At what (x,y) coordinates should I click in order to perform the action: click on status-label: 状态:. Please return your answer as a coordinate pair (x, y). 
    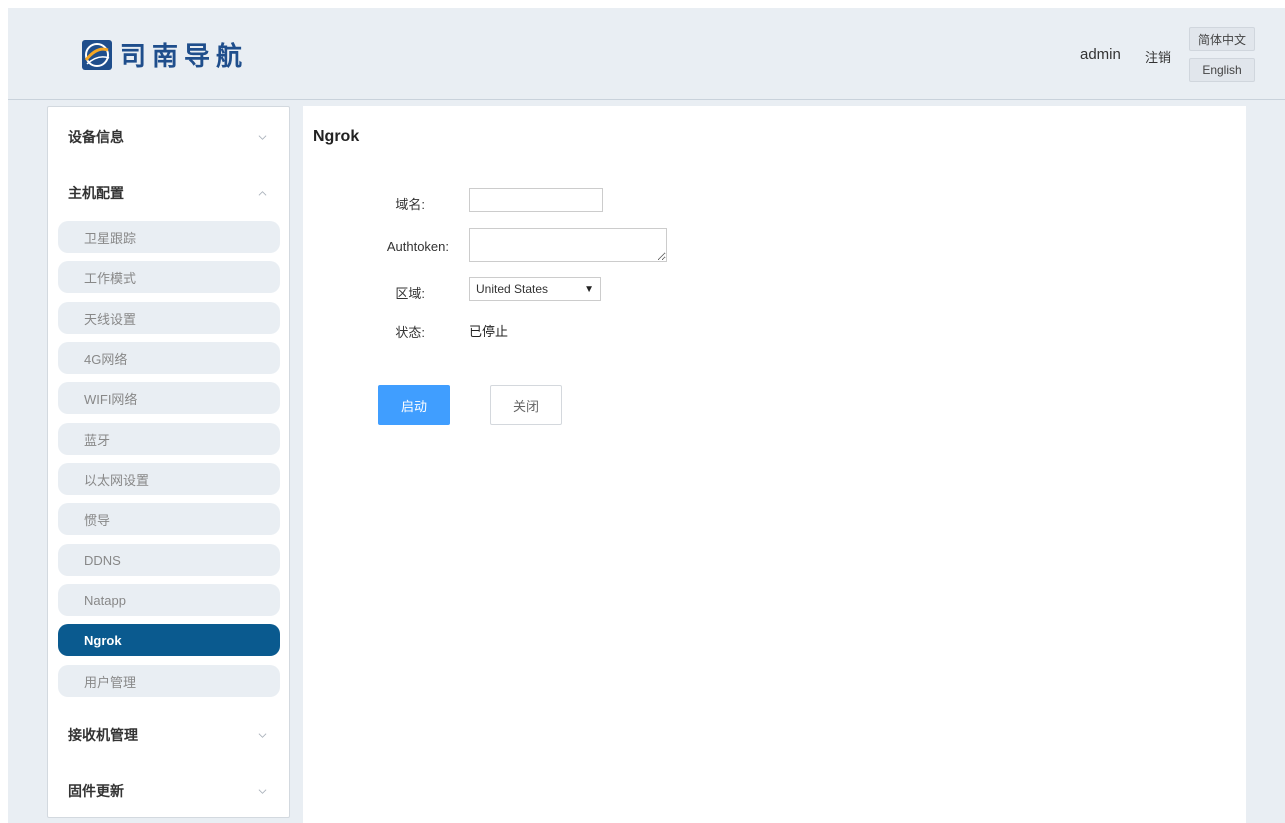
    Looking at the image, I should click on (410, 332).